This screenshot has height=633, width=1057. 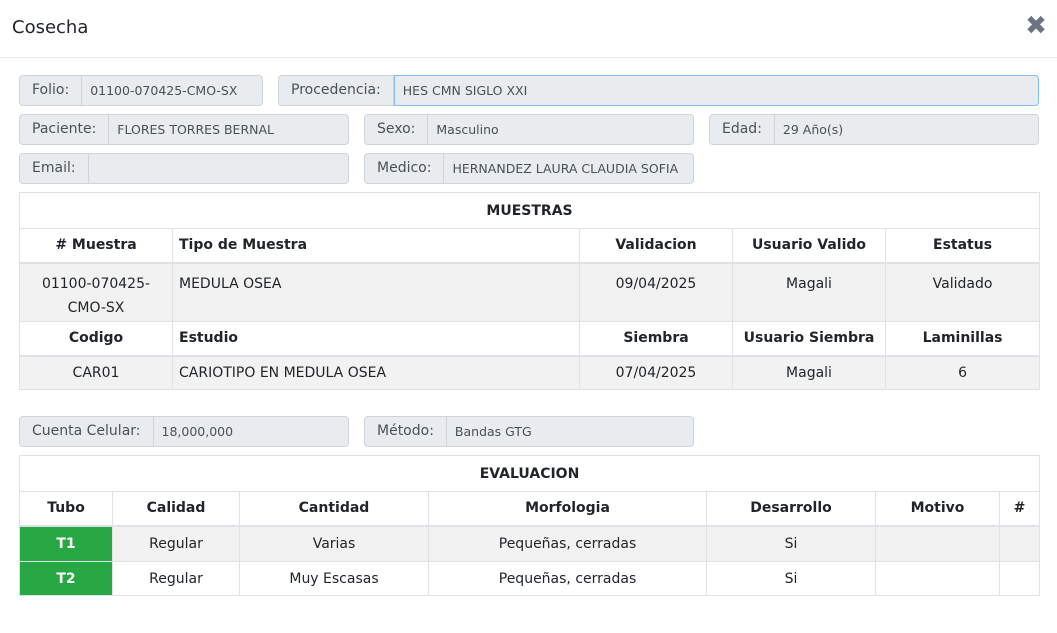 What do you see at coordinates (656, 339) in the screenshot?
I see `col-header-siembra: Siembra` at bounding box center [656, 339].